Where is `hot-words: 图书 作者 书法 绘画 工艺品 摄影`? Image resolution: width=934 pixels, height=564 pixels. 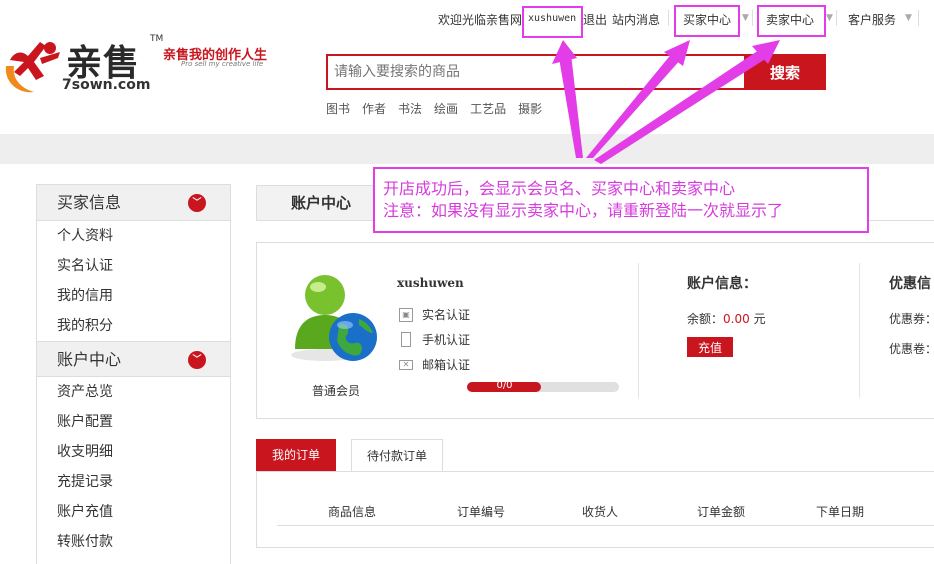
hot-words: 图书 作者 书法 绘画 工艺品 摄影 is located at coordinates (434, 108).